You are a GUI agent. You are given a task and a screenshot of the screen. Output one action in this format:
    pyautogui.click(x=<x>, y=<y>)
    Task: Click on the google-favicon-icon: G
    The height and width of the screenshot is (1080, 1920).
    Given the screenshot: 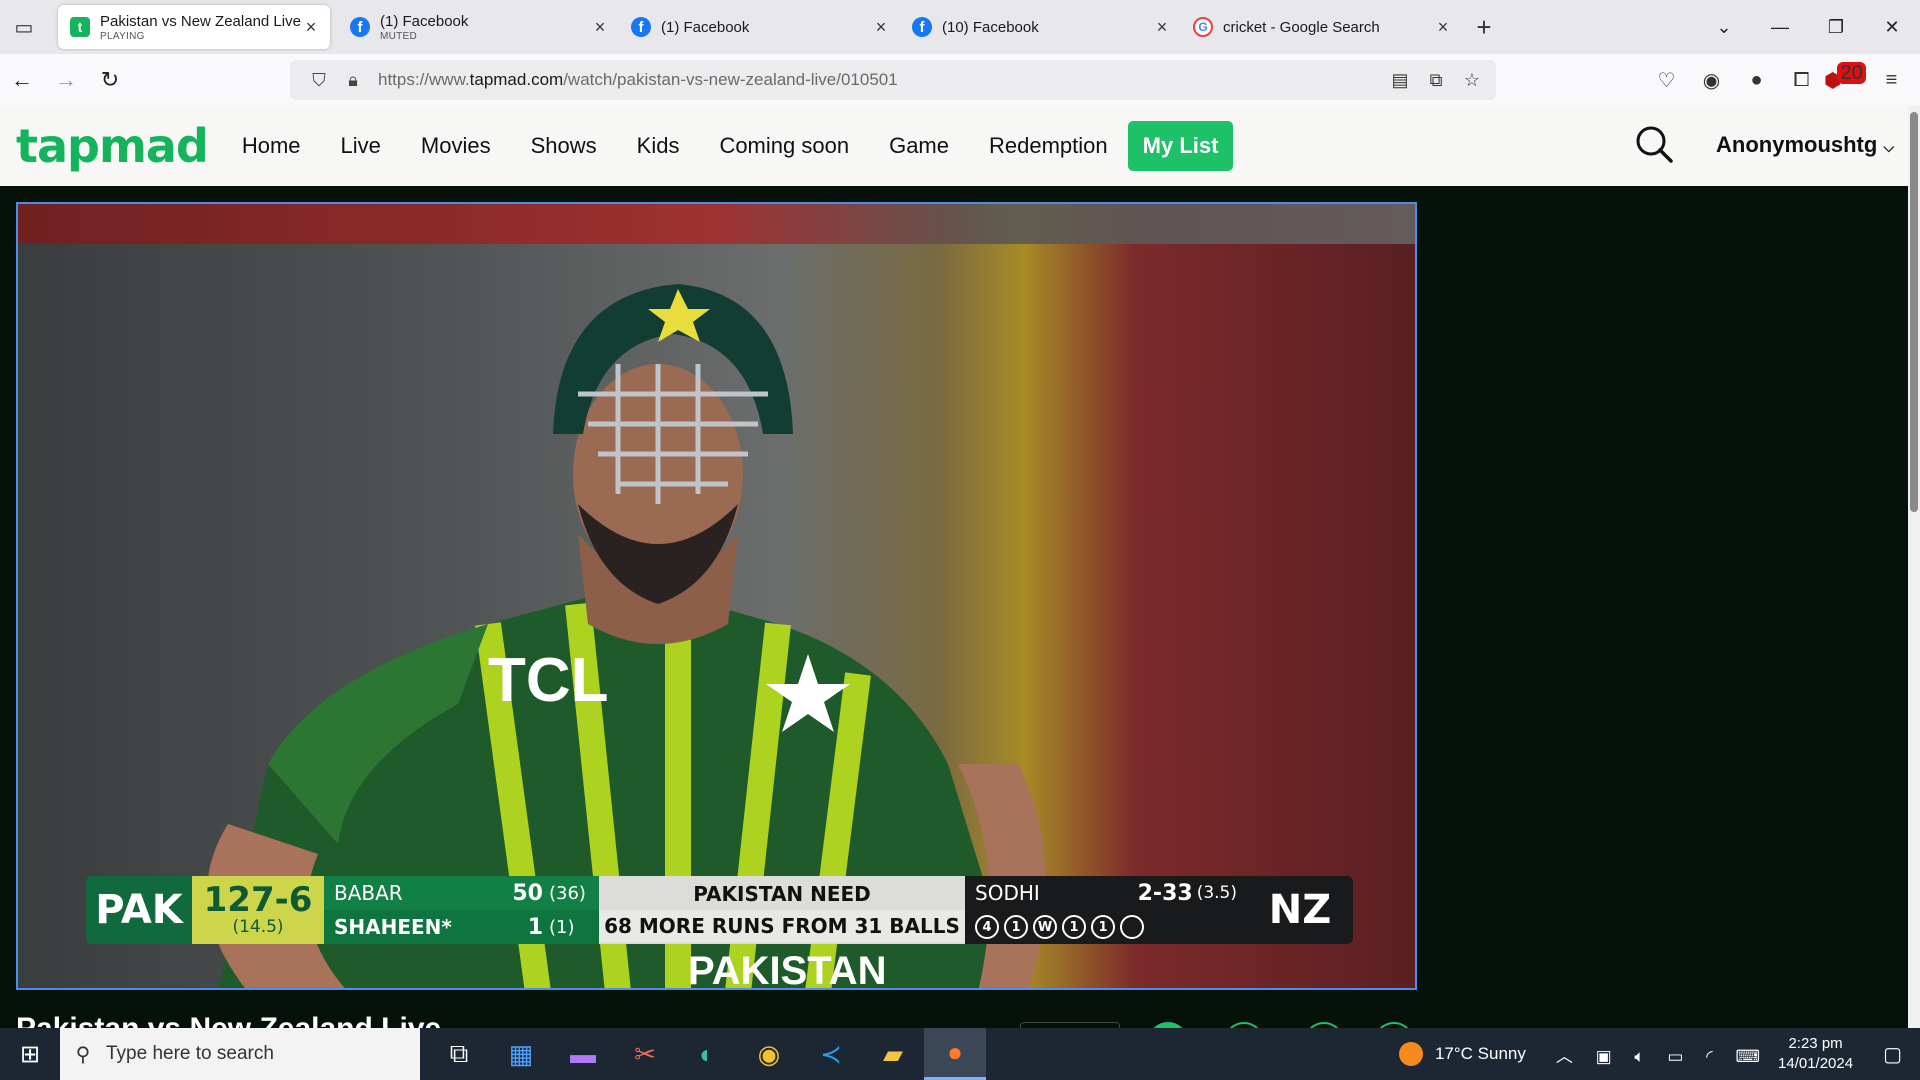 What is the action you would take?
    pyautogui.click(x=1203, y=27)
    